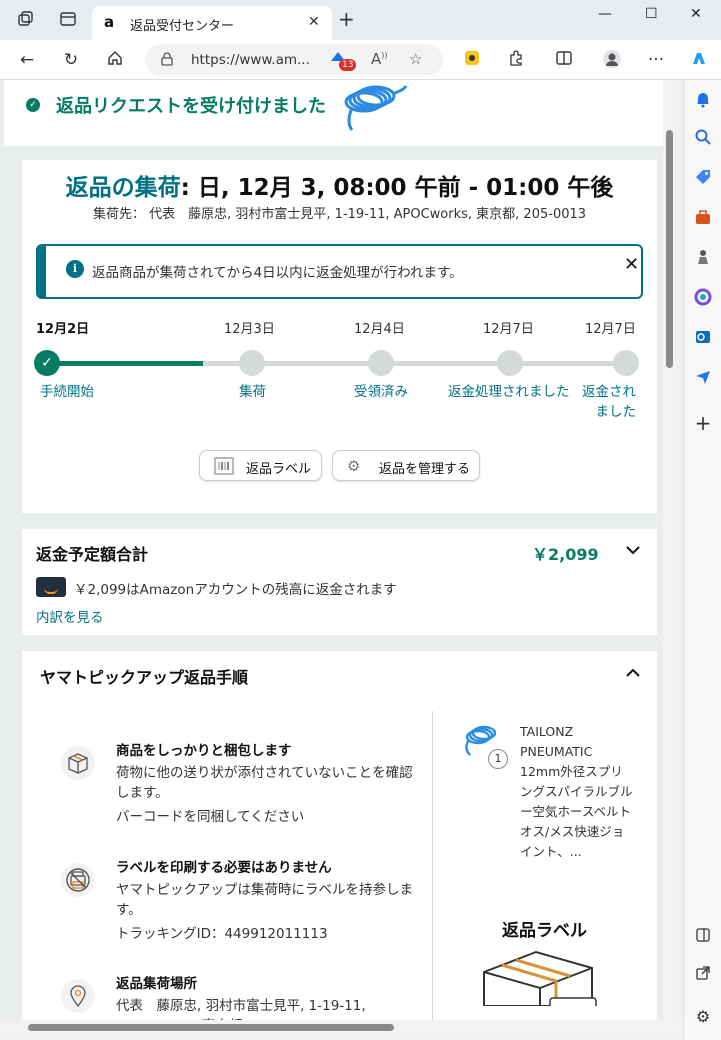  What do you see at coordinates (406, 465) in the screenshot?
I see `manage-return-button: ⚙ 返品を管理する` at bounding box center [406, 465].